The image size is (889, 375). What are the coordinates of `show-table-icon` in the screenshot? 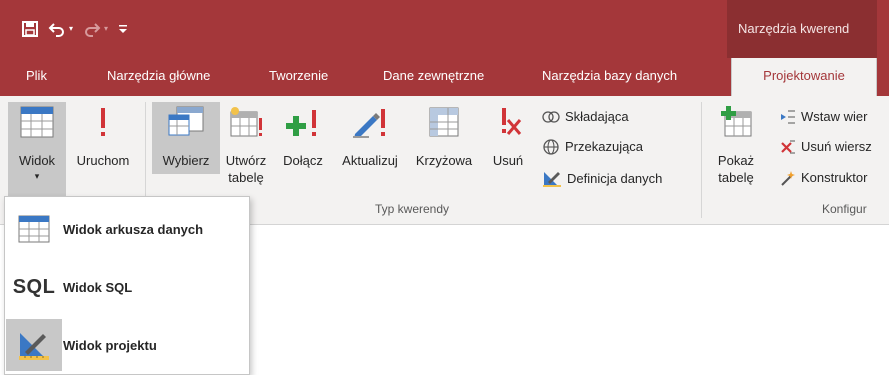 It's located at (736, 121).